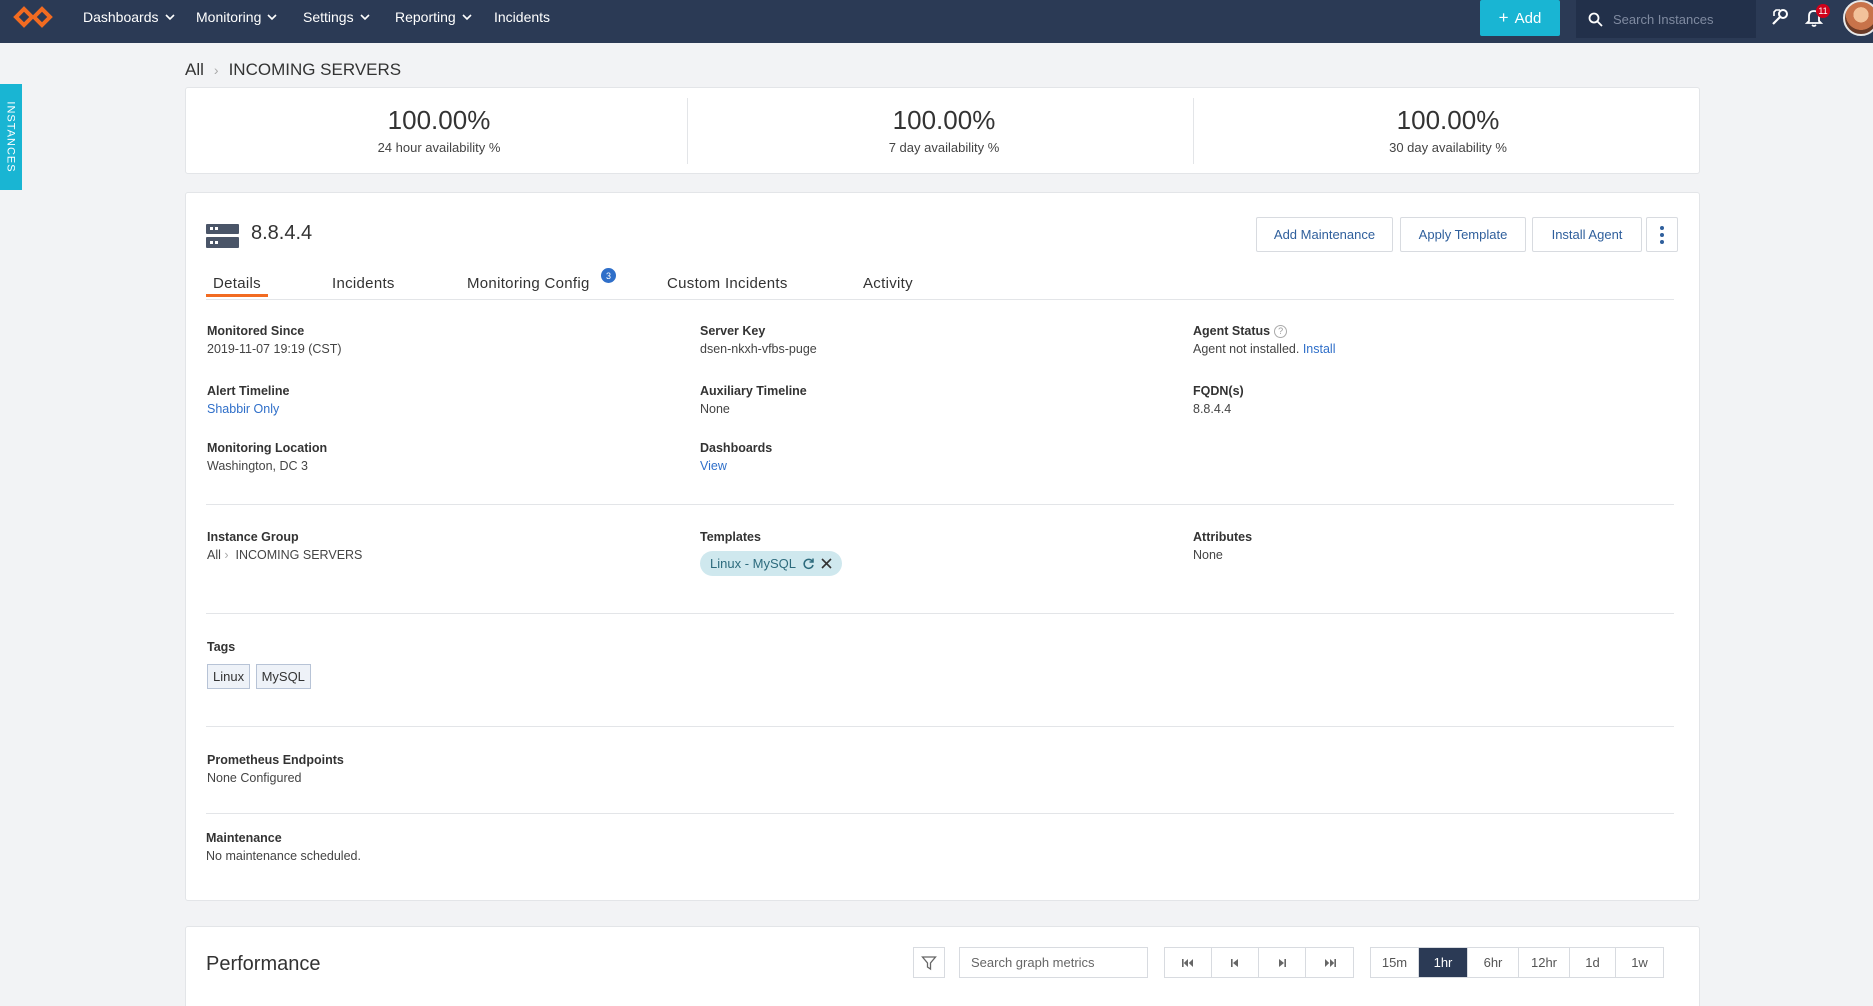 The width and height of the screenshot is (1873, 1006). What do you see at coordinates (1780, 17) in the screenshot?
I see `wrench-icon` at bounding box center [1780, 17].